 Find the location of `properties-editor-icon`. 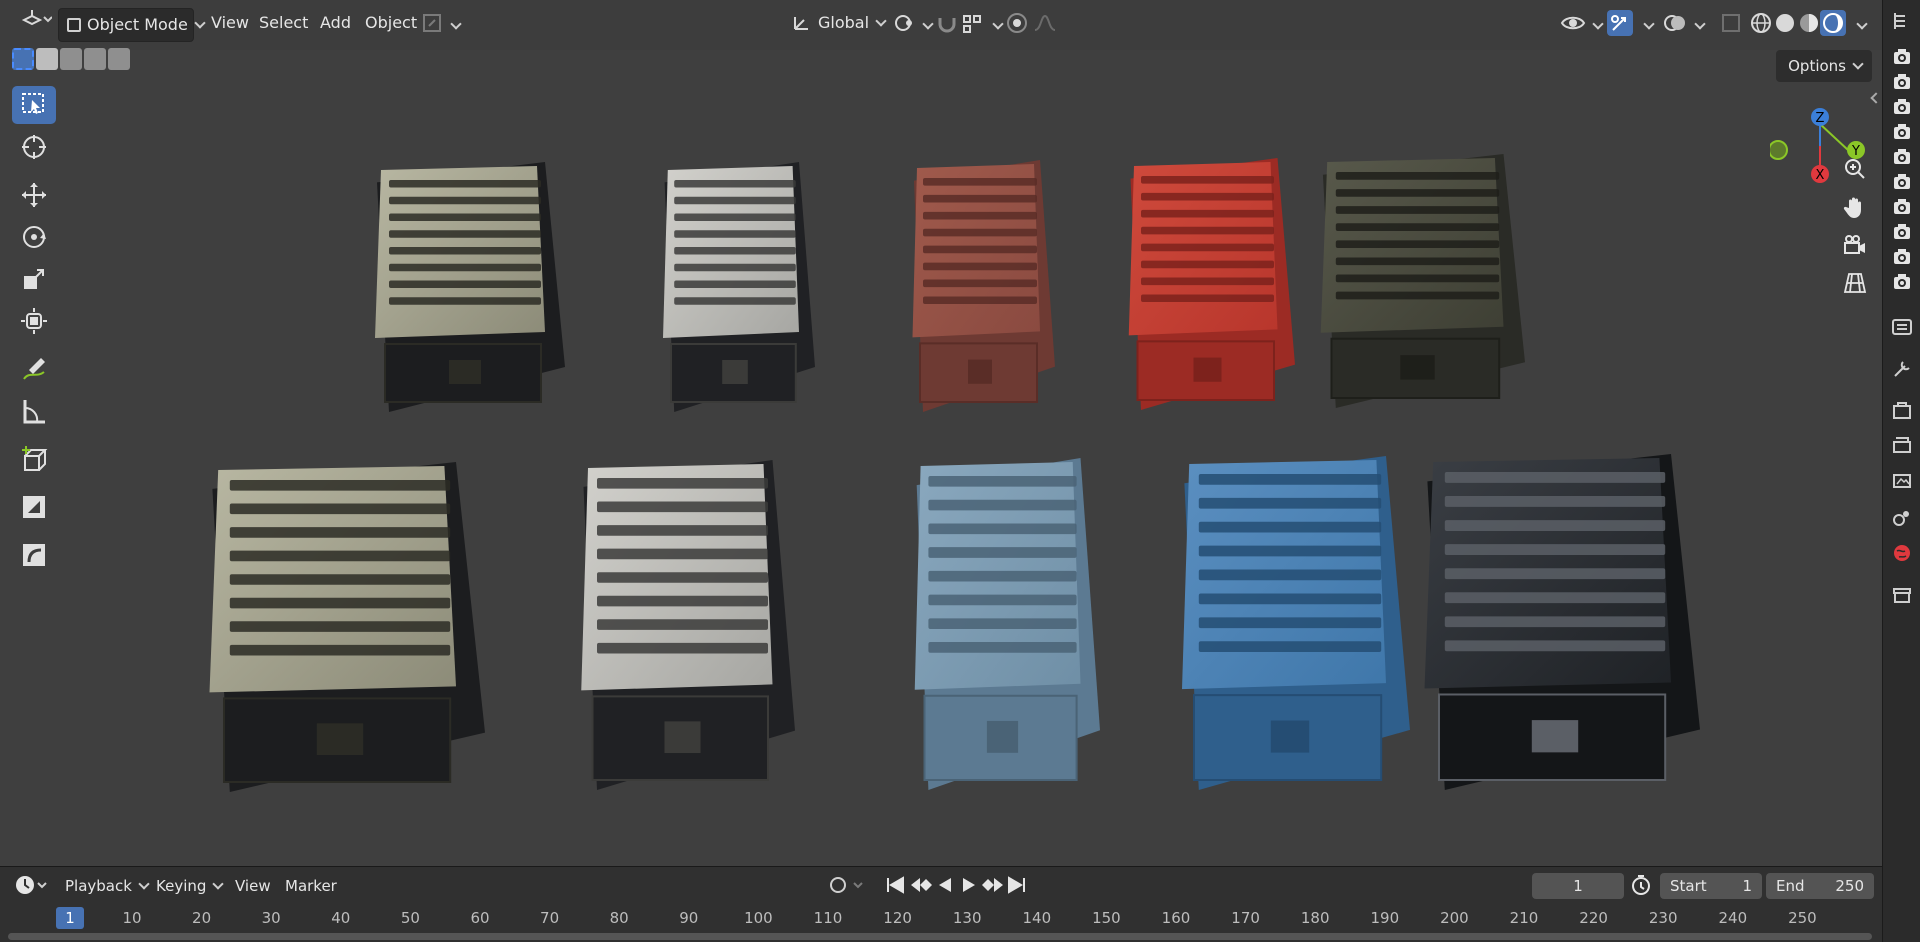

properties-editor-icon is located at coordinates (1902, 327).